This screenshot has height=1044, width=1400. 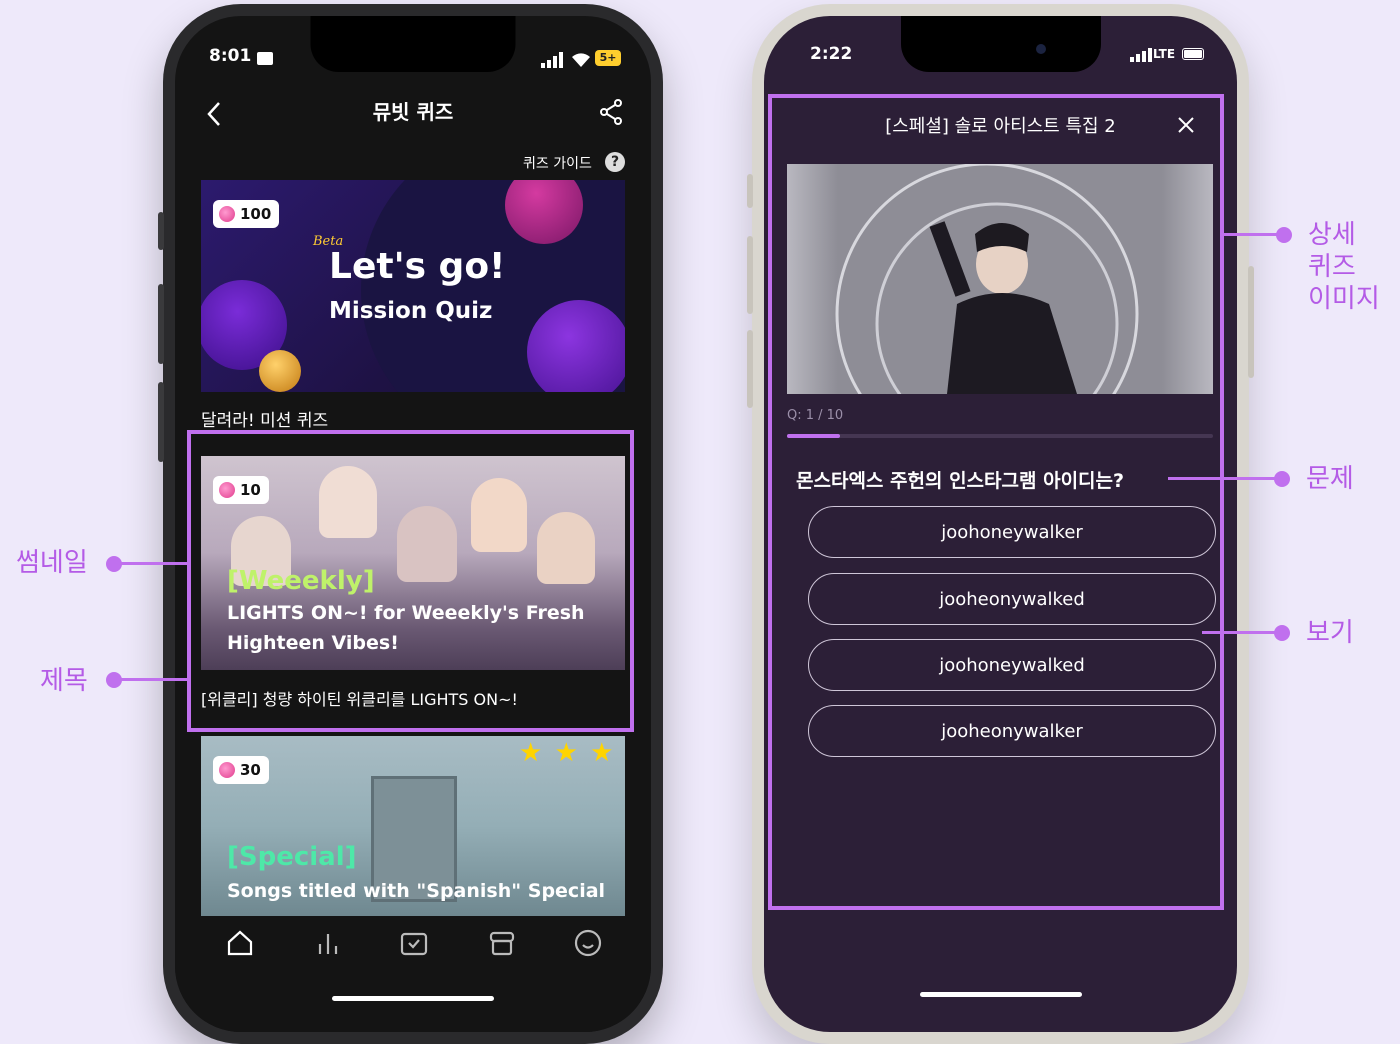 I want to click on detail-image-label-1: 상세, so click(x=1332, y=235).